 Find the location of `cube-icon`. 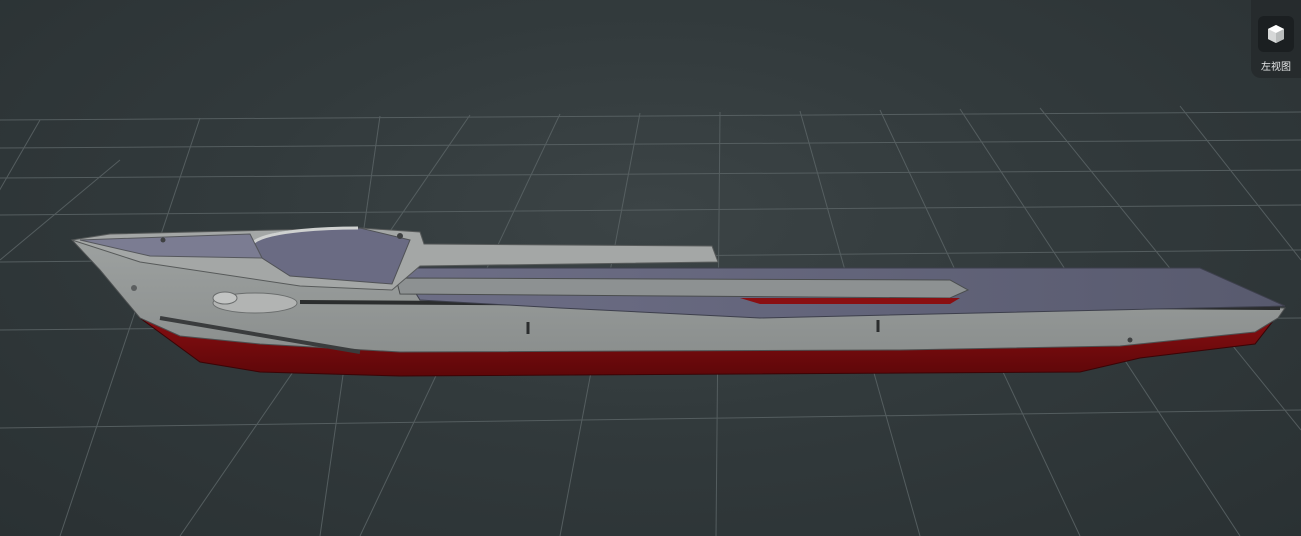

cube-icon is located at coordinates (1276, 34).